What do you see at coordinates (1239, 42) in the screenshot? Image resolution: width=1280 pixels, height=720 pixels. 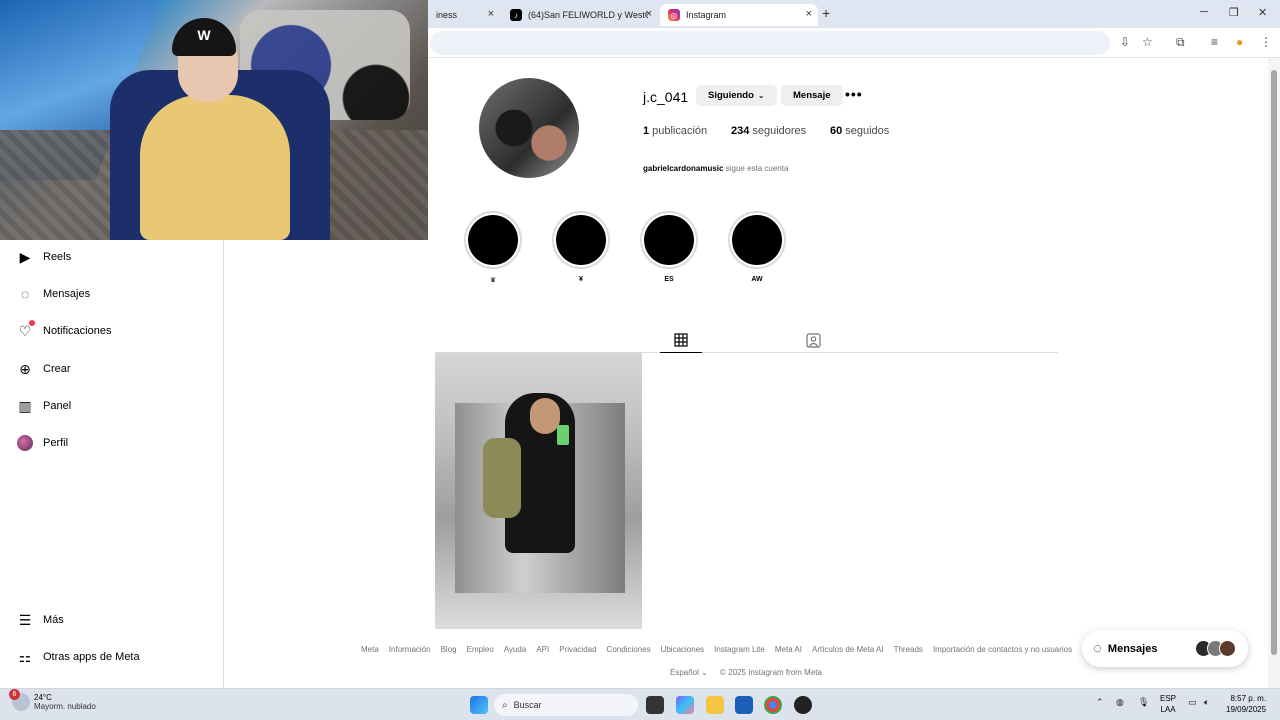 I see `profile-icon: ●` at bounding box center [1239, 42].